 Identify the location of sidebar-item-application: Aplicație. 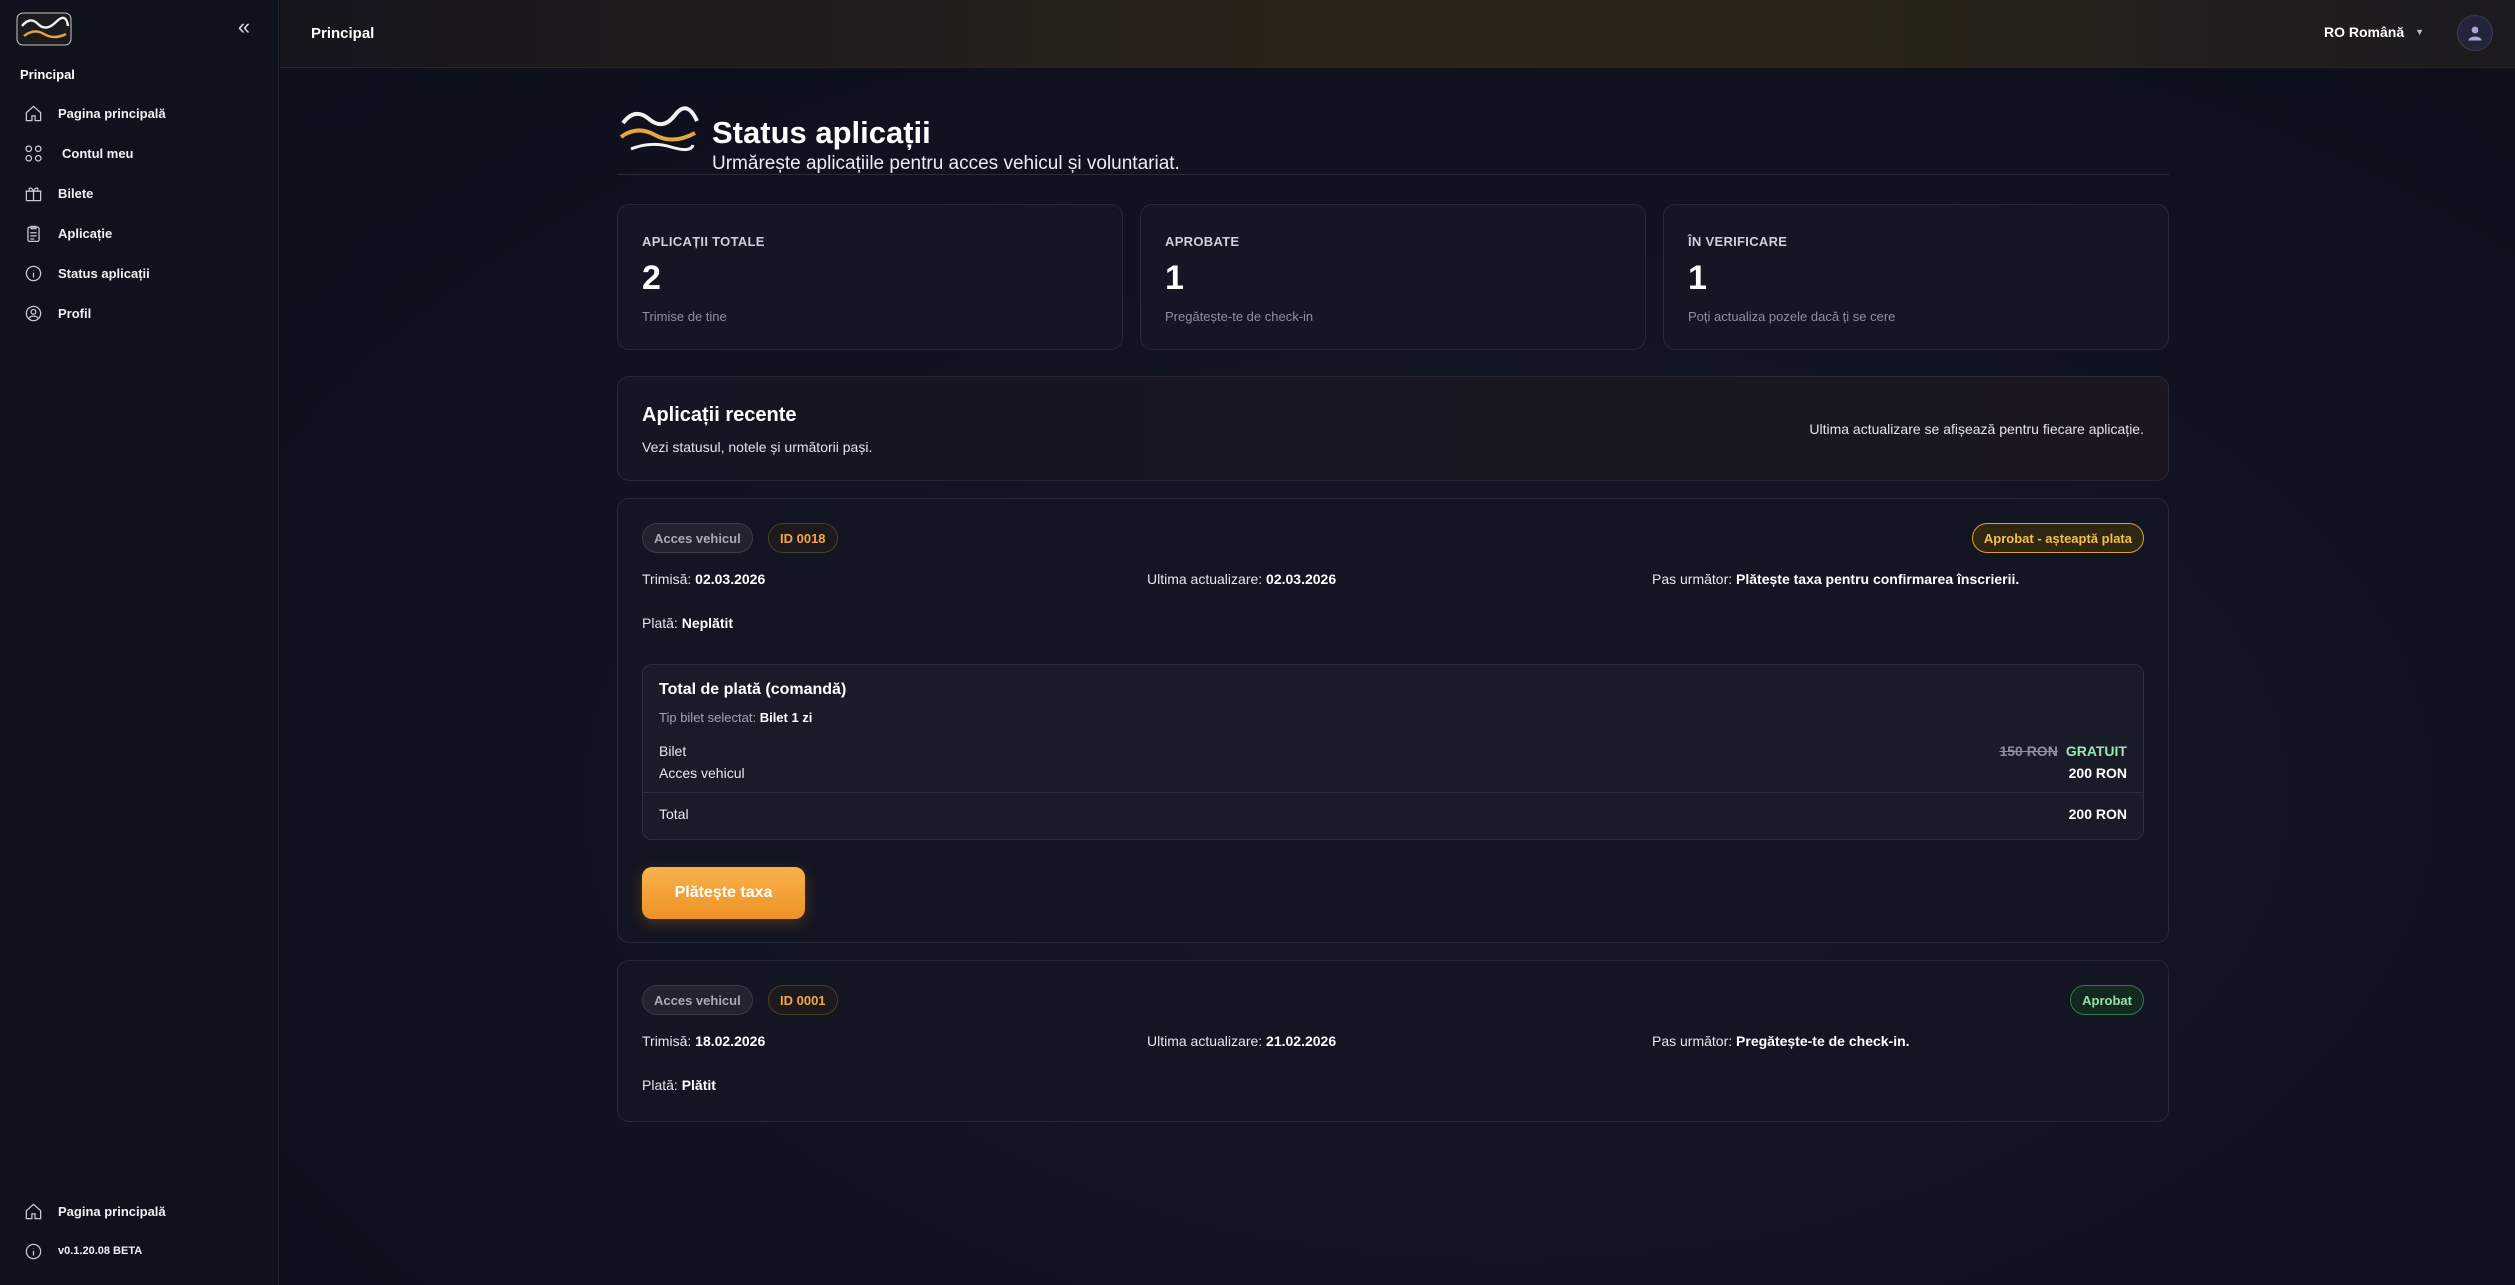
(139, 233).